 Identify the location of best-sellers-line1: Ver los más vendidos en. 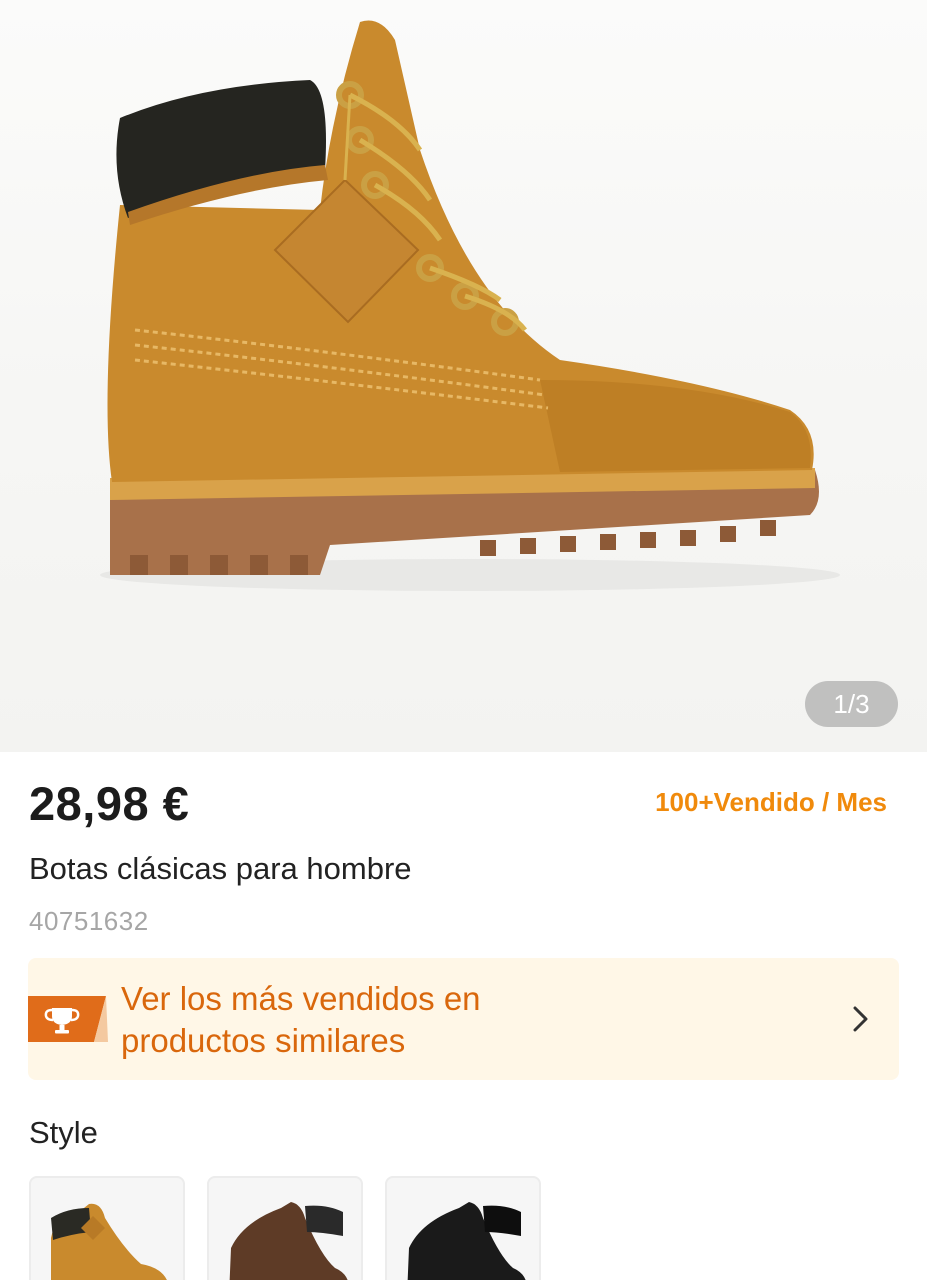
(301, 998).